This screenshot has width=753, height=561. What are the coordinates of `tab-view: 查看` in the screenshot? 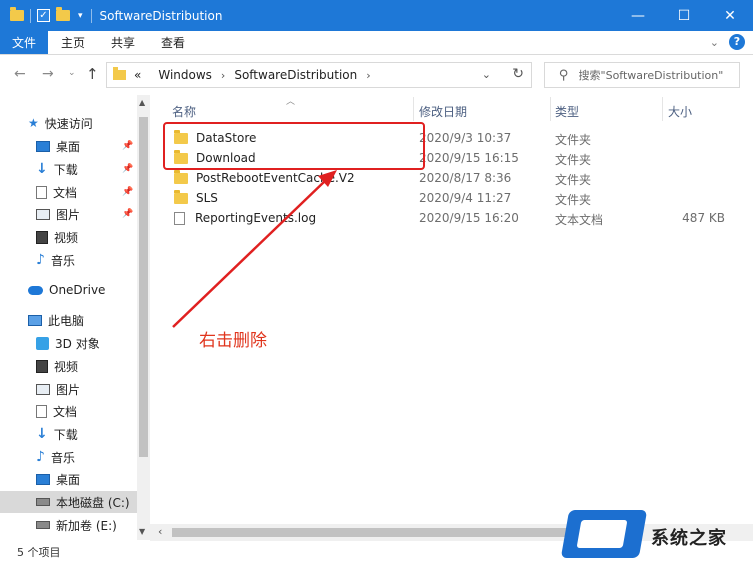 It's located at (173, 42).